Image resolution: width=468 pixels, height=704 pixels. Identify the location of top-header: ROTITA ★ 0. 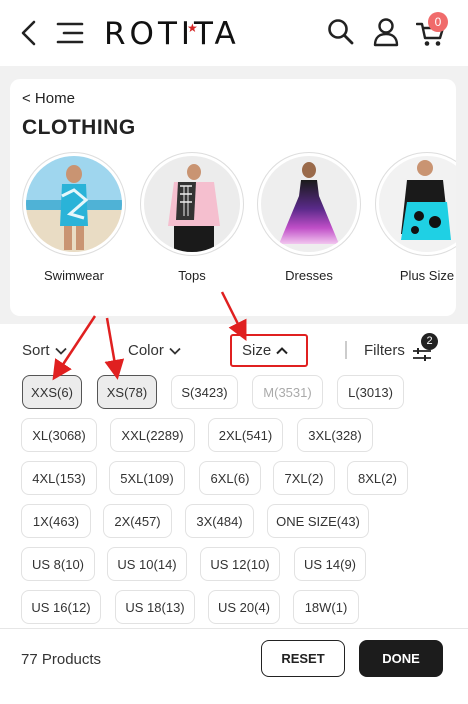
(234, 33).